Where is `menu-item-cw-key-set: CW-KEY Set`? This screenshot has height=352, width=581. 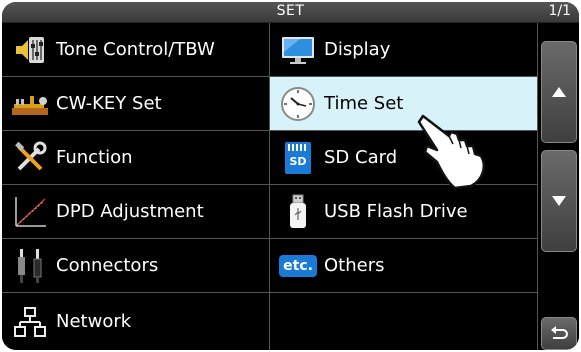 menu-item-cw-key-set: CW-KEY Set is located at coordinates (136, 104).